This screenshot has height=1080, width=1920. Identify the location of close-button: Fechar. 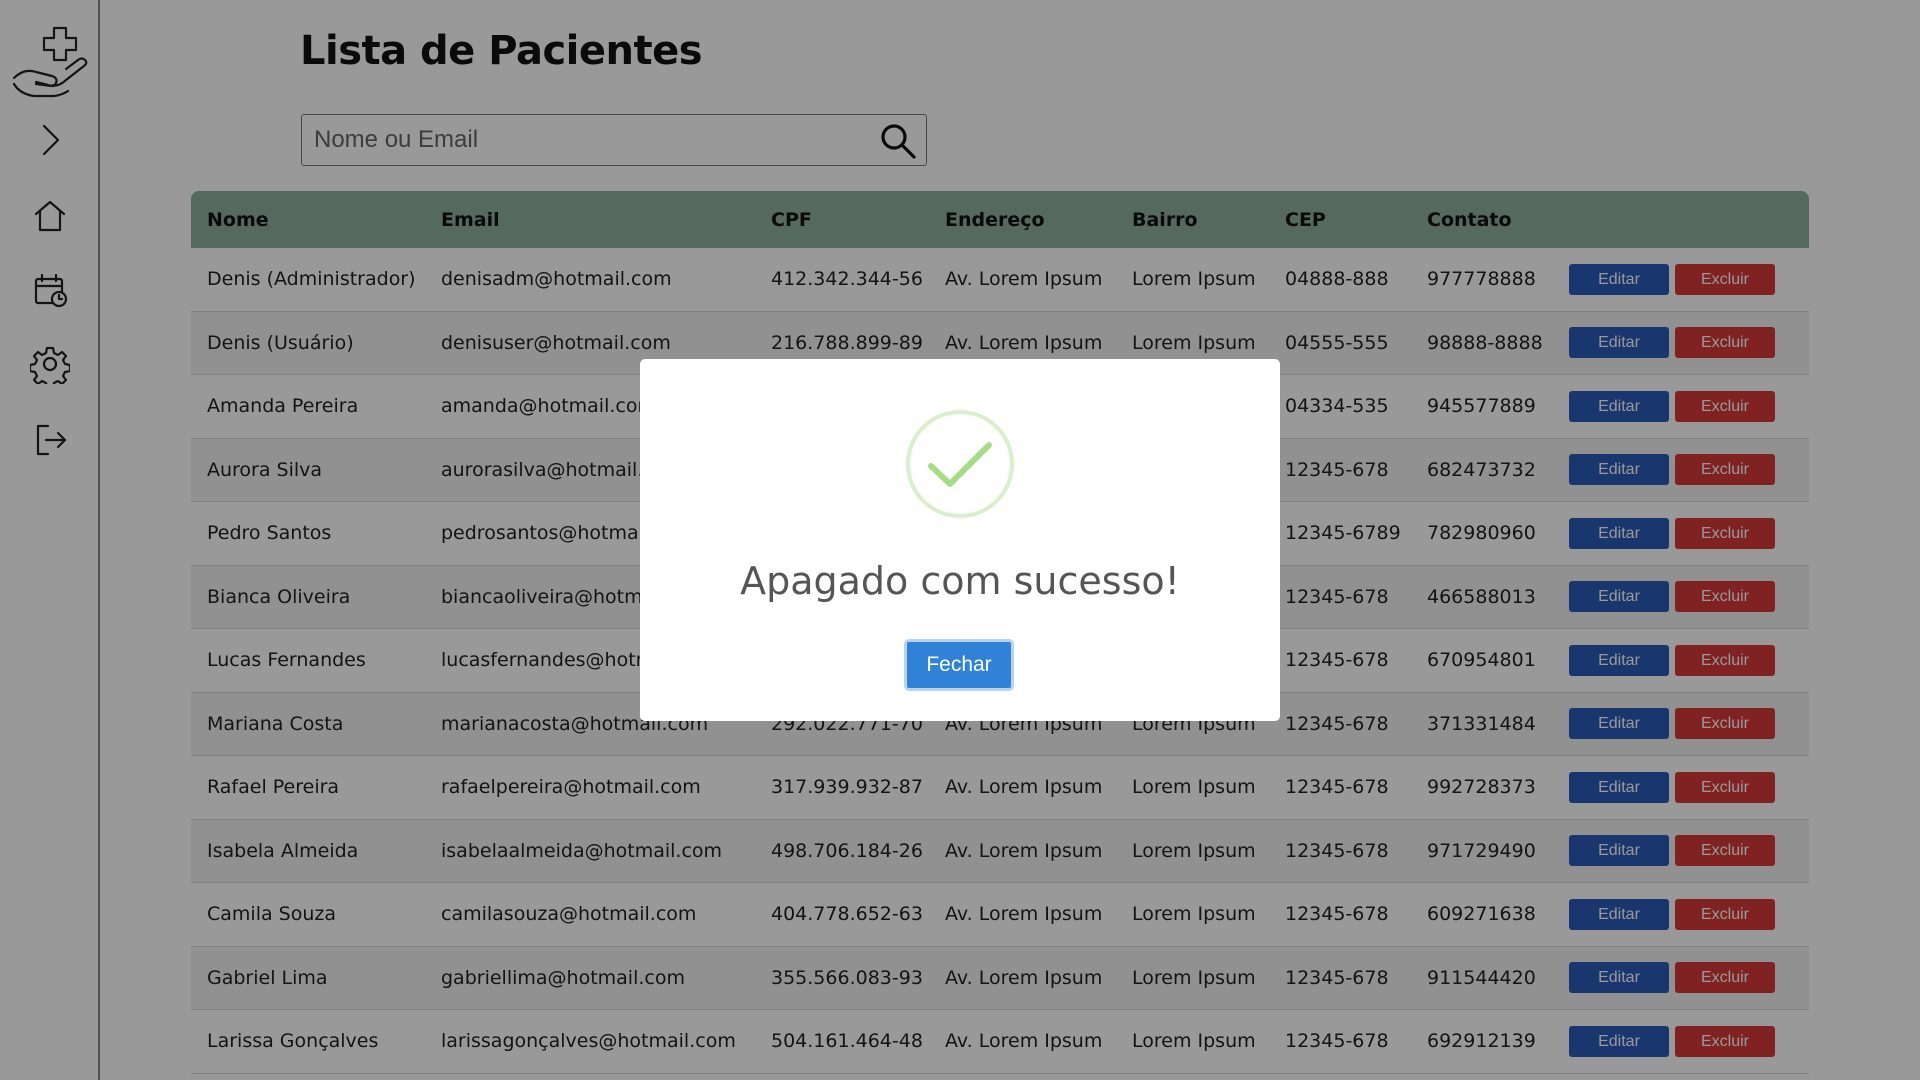
(959, 665).